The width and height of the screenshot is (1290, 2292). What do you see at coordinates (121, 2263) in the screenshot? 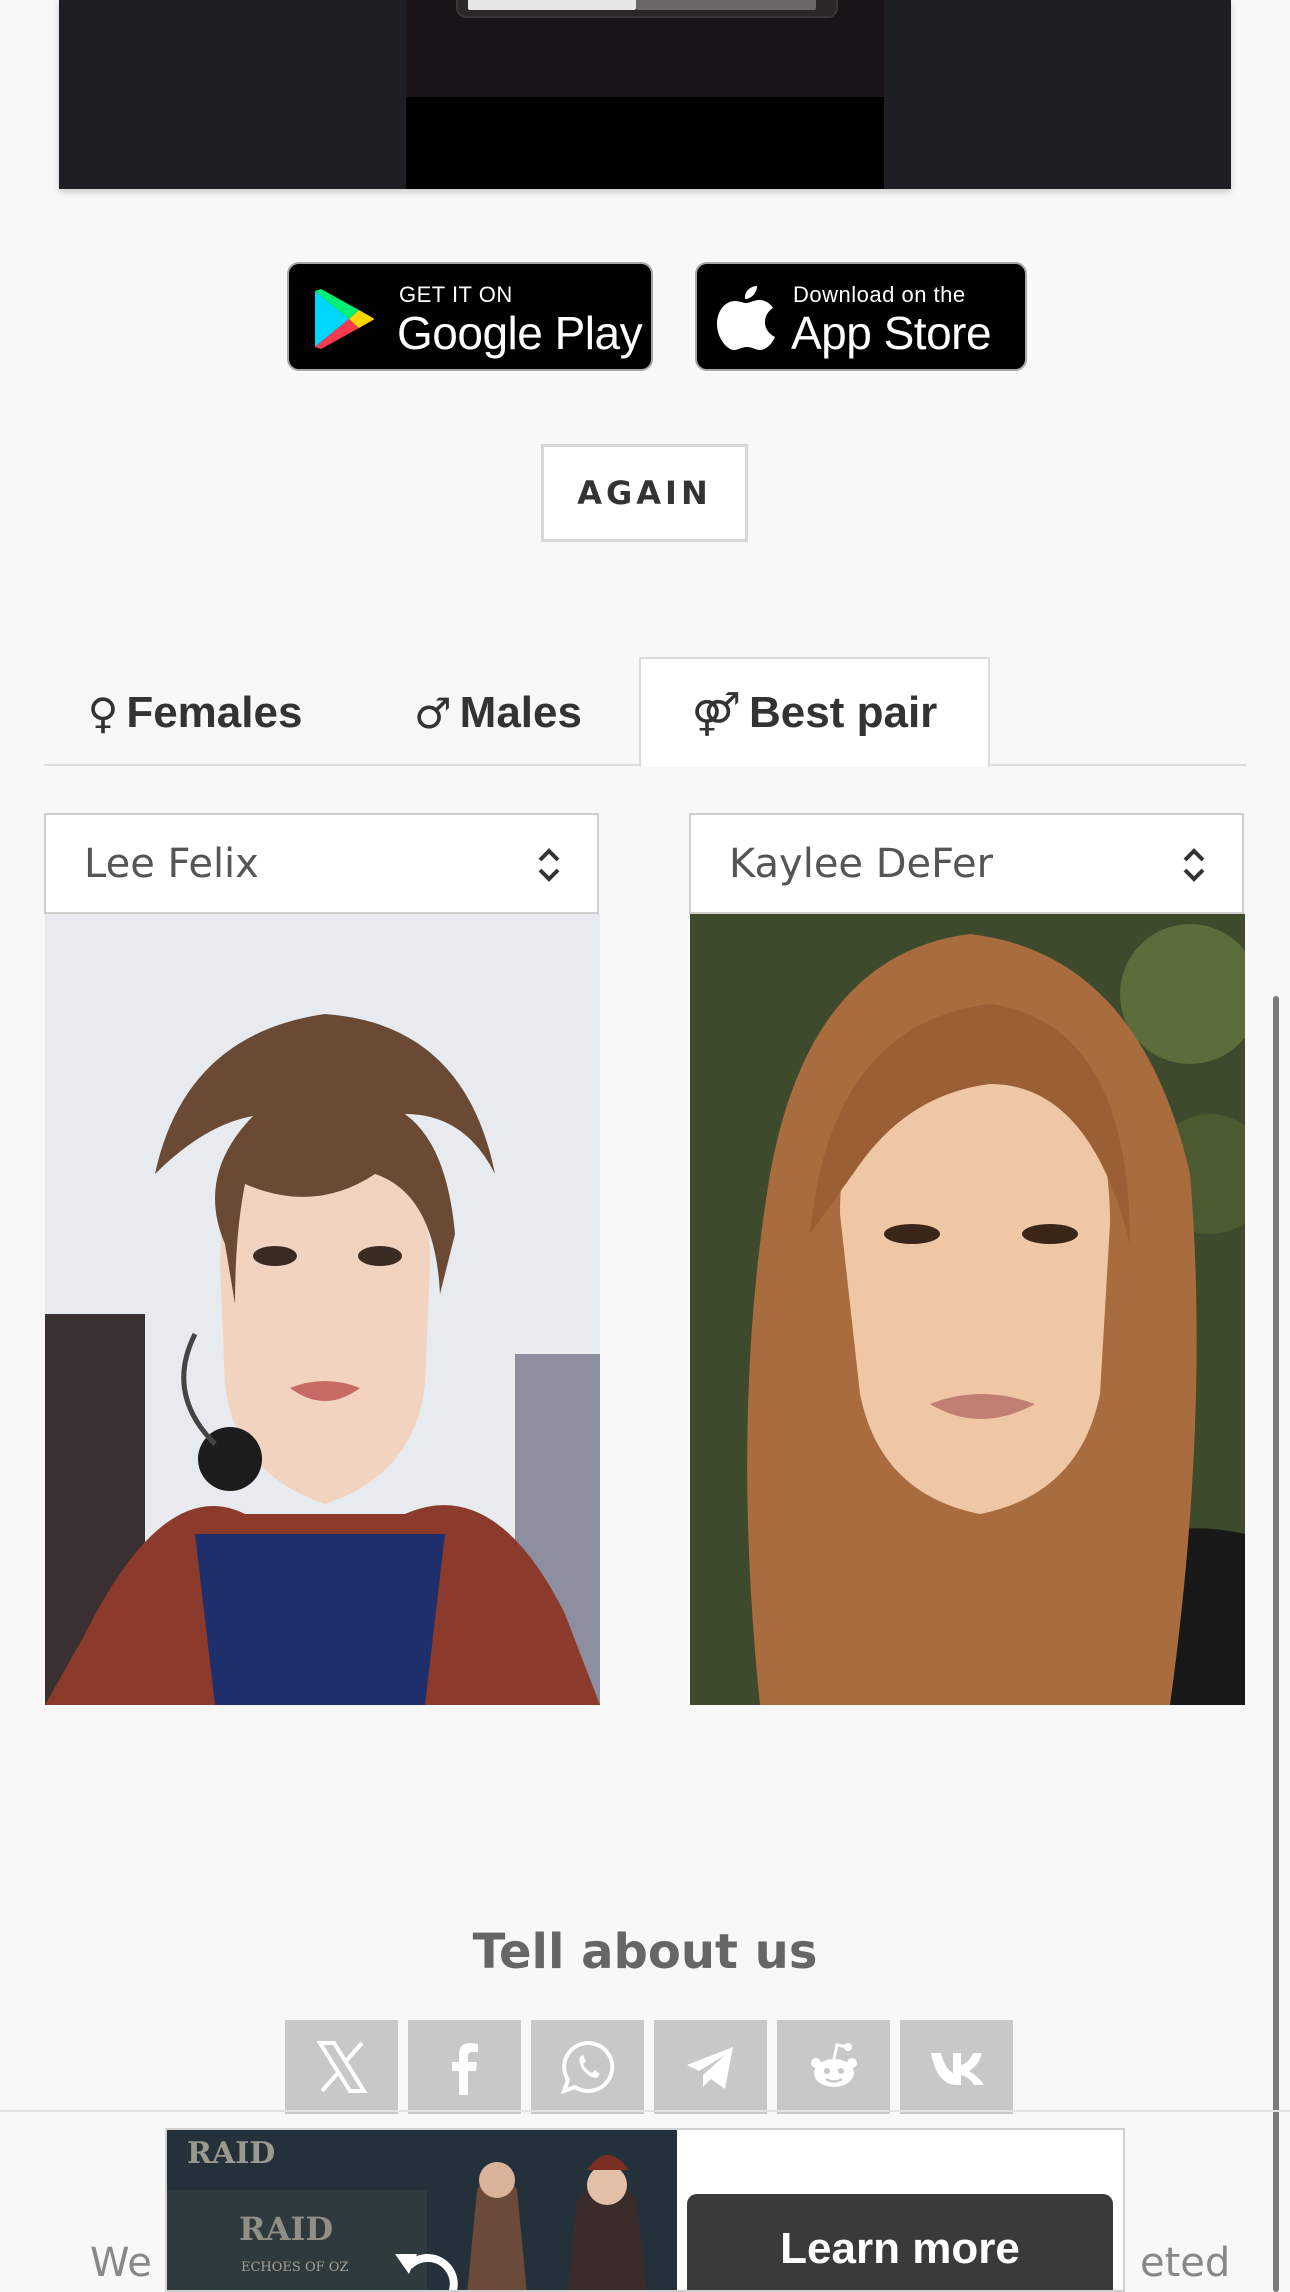
I see `bottom-text-left: We` at bounding box center [121, 2263].